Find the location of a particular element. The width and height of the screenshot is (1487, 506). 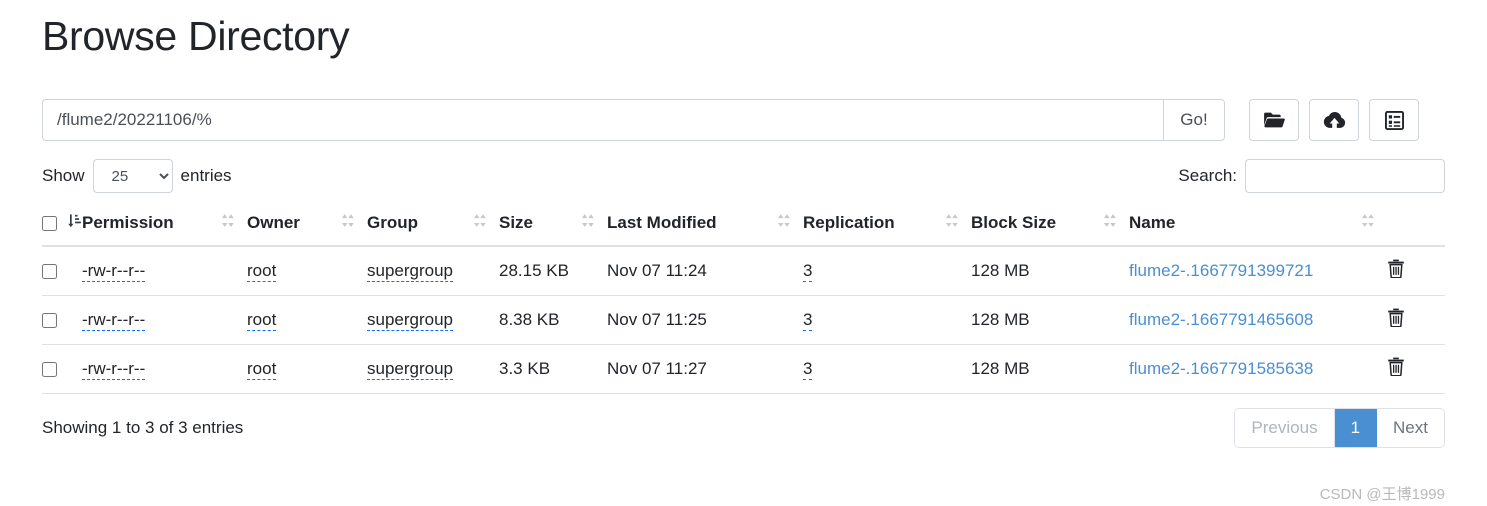

column-header-name: Name is located at coordinates (1258, 226).